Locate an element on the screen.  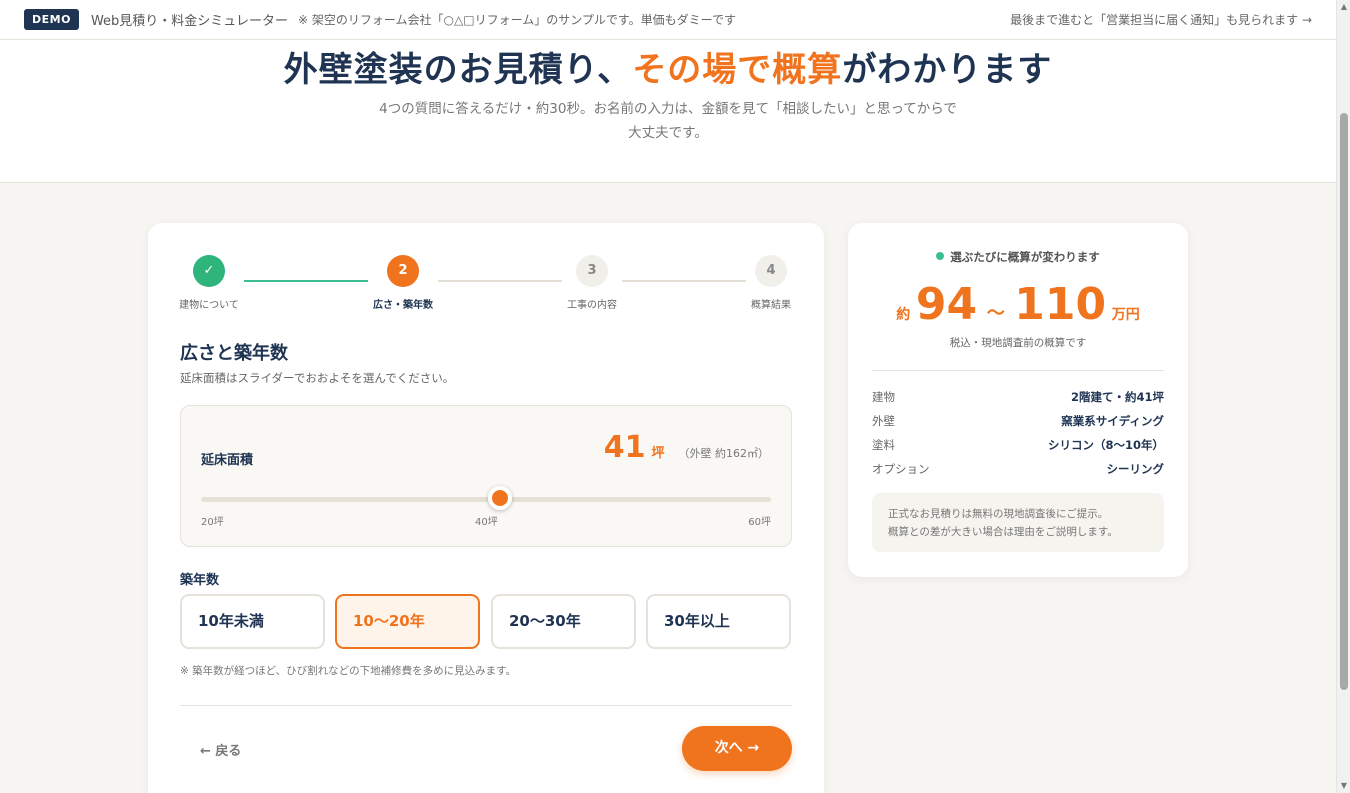
slider-handle is located at coordinates (500, 498).